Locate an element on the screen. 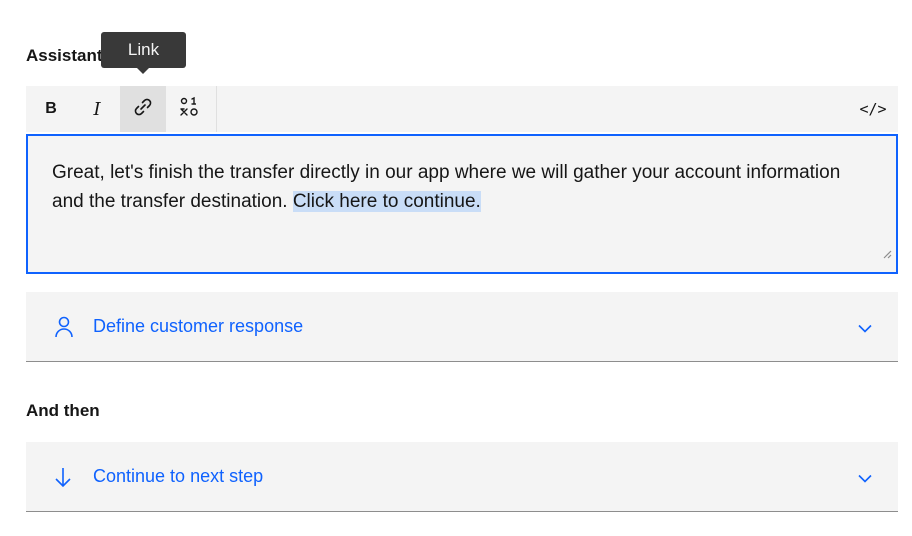 The width and height of the screenshot is (912, 536). link-tooltip: Link is located at coordinates (143, 53).